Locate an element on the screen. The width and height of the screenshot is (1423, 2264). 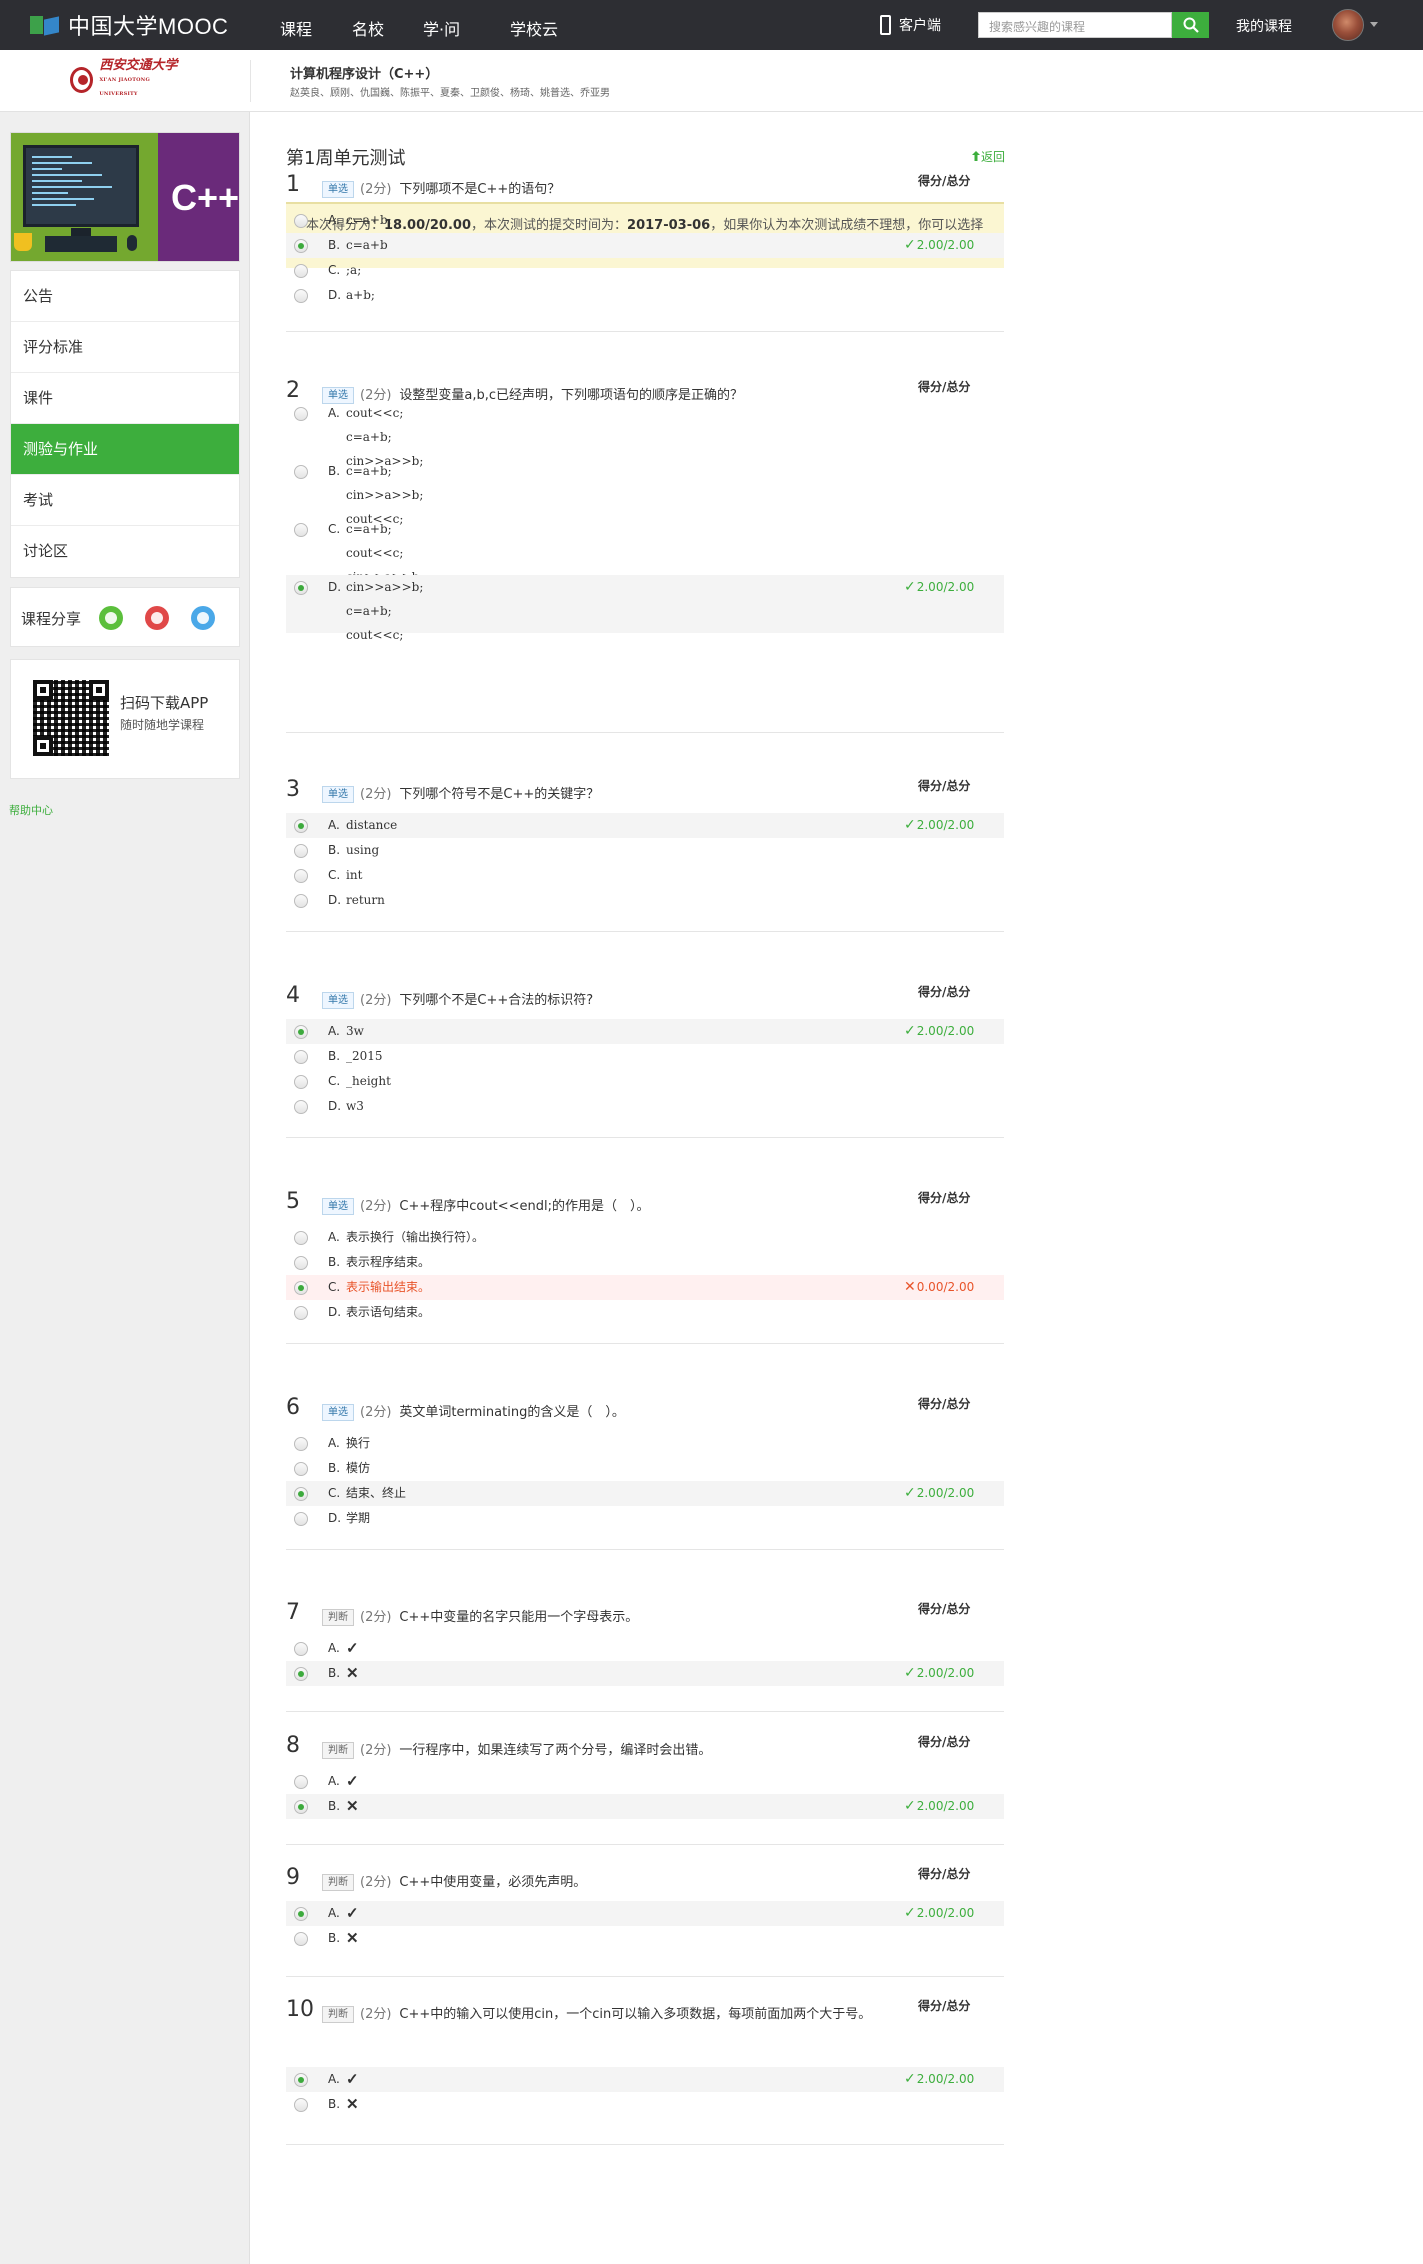
menu-item-forum: 讨论区 is located at coordinates (125, 551).